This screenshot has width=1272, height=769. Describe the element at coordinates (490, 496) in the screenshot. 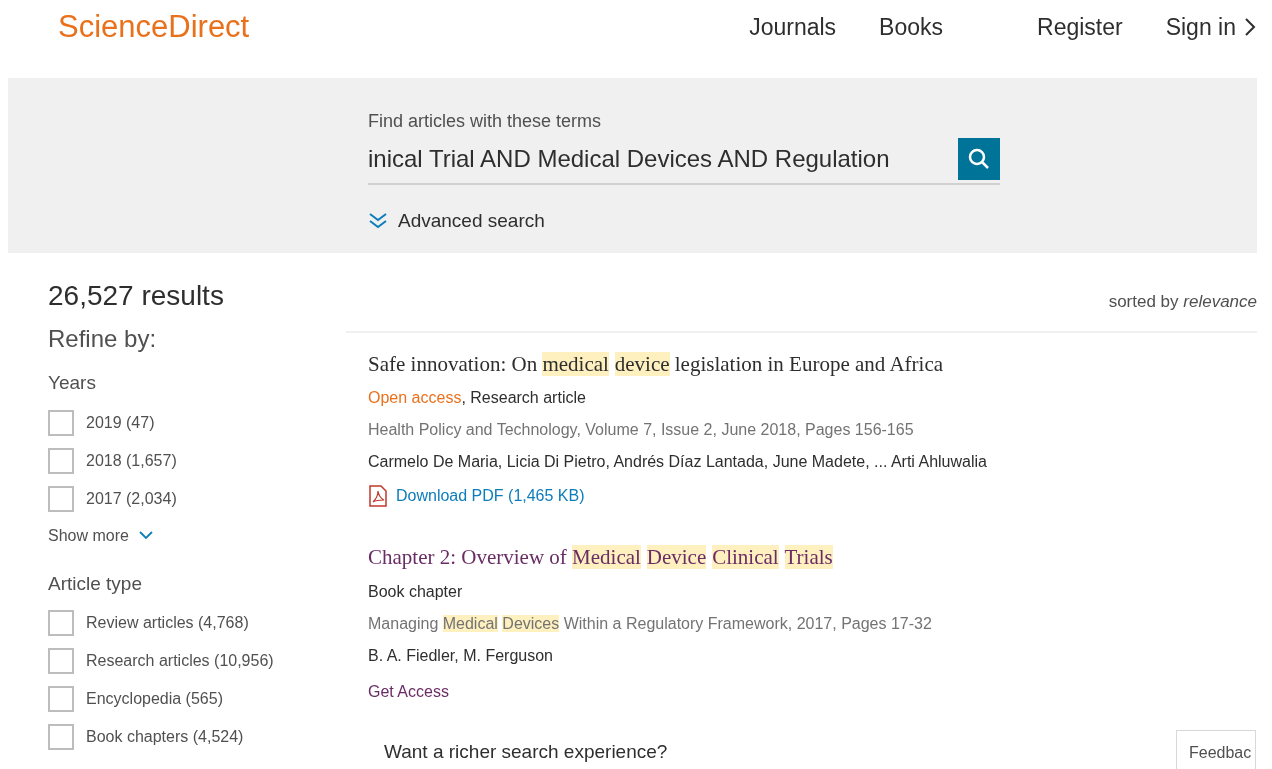

I see `download-pdf-link: Download PDF (1,465 KB)` at that location.